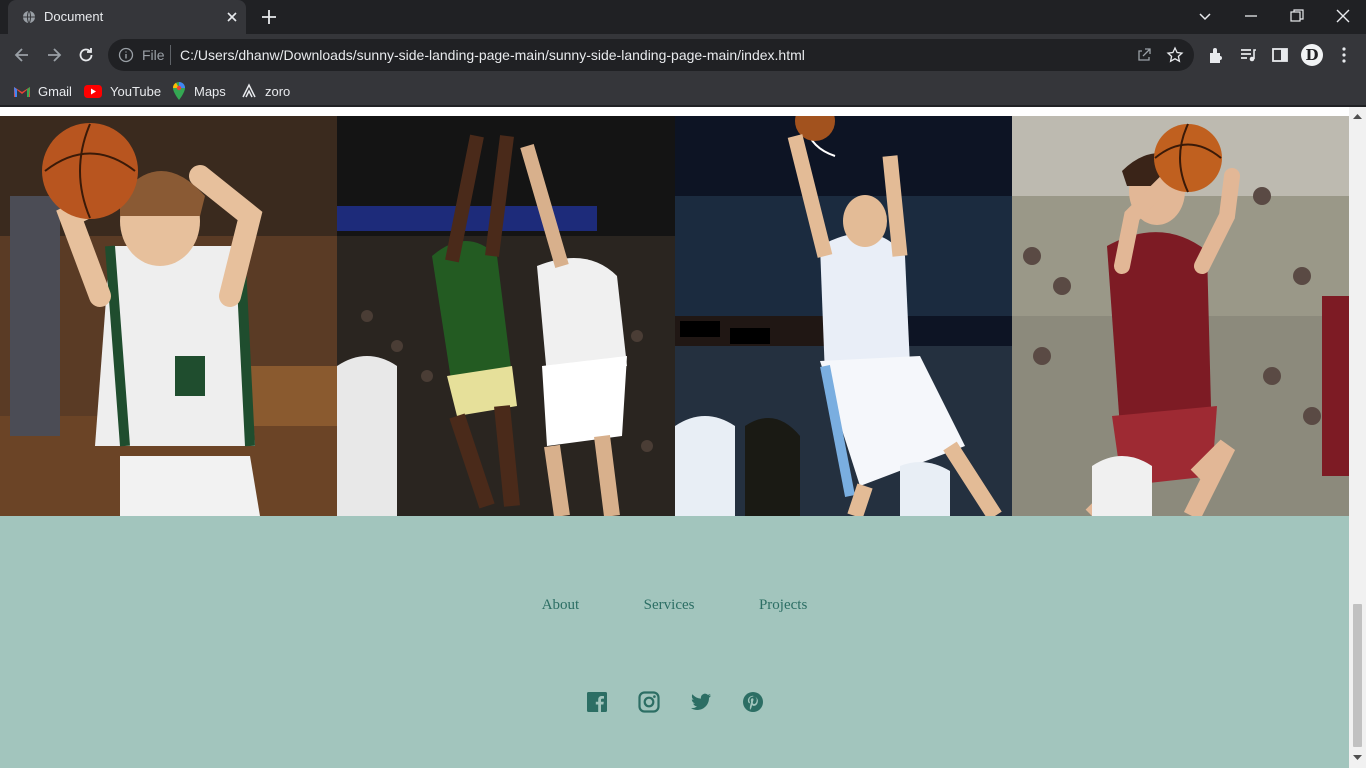  Describe the element at coordinates (753, 702) in the screenshot. I see `pinterest-icon` at that location.